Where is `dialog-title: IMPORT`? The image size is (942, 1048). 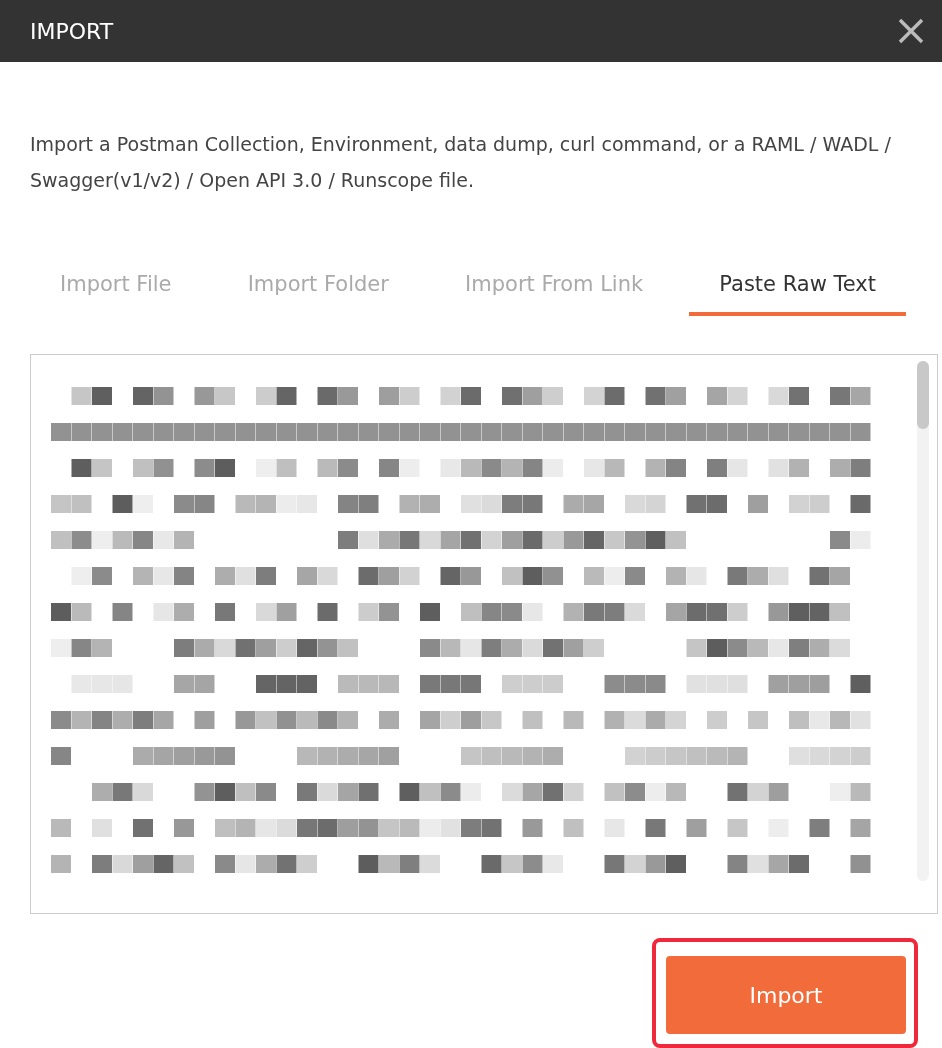
dialog-title: IMPORT is located at coordinates (72, 31).